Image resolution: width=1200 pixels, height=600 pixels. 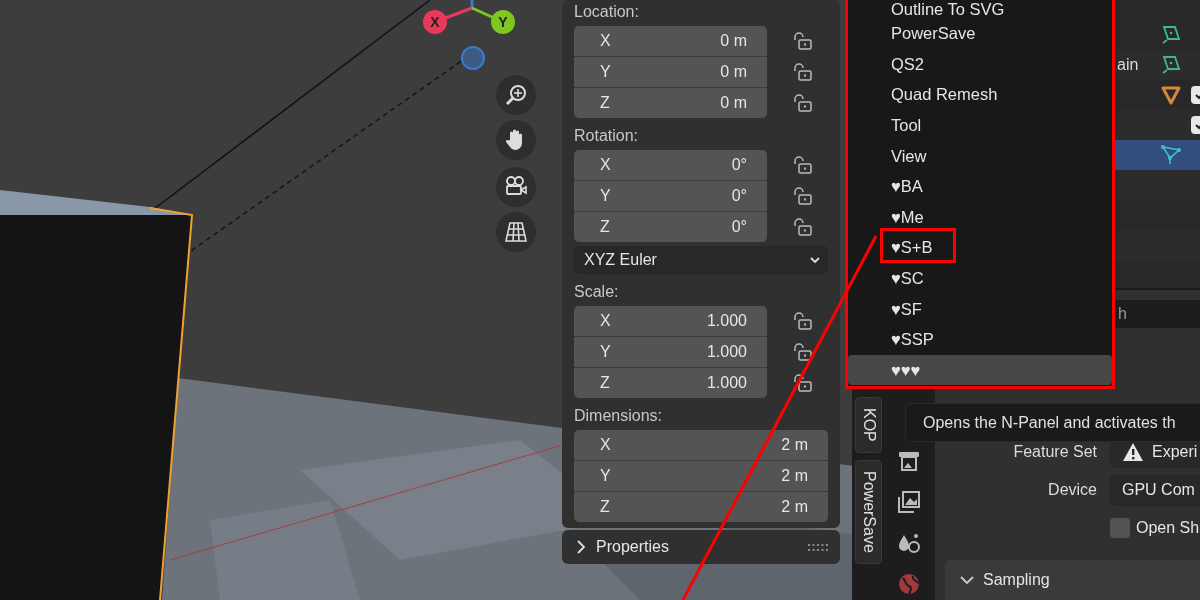 I want to click on section-label: Rotation:, so click(x=606, y=136).